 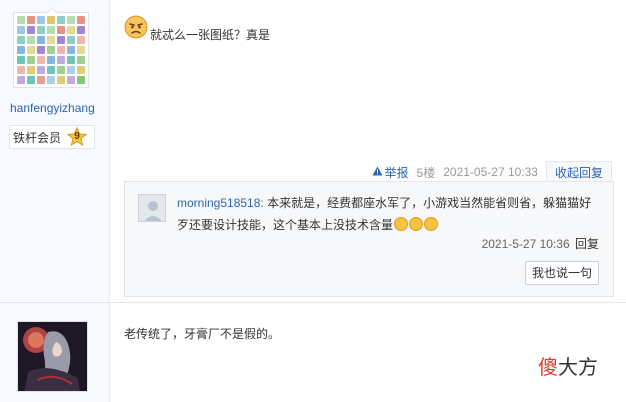 I want to click on reply-meta: 2021-5-27 10:36 回复, so click(x=540, y=243).